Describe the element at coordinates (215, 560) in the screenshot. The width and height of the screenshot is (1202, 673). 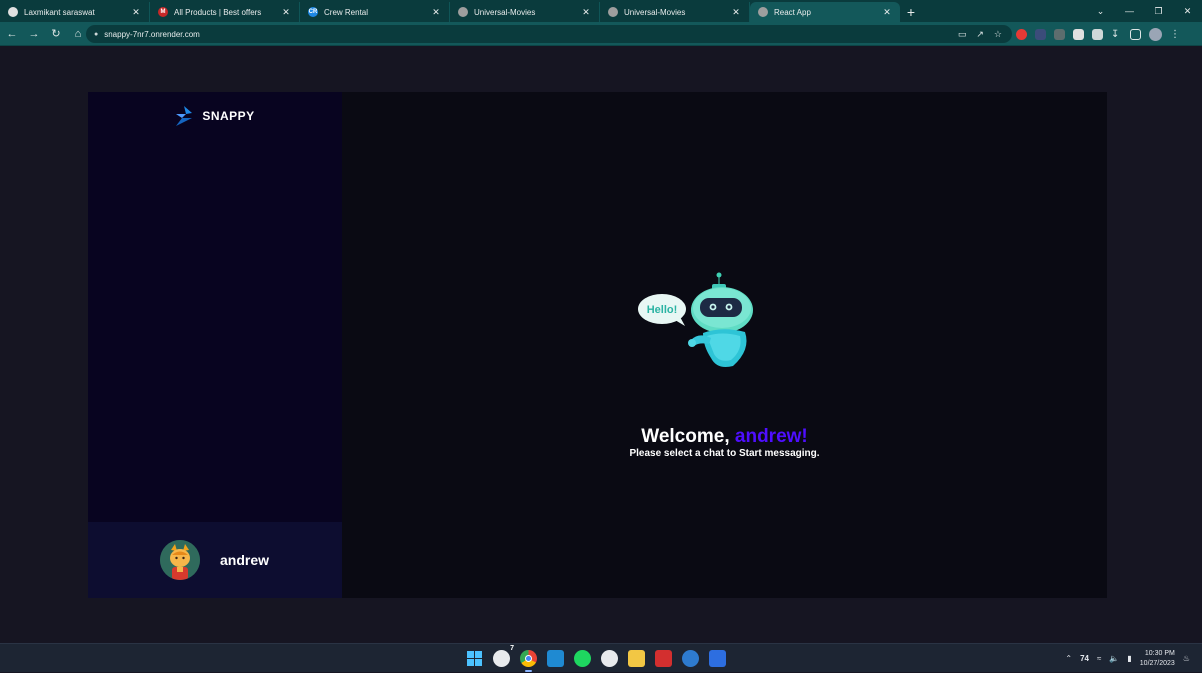
I see `current-user-panel: andrew` at that location.